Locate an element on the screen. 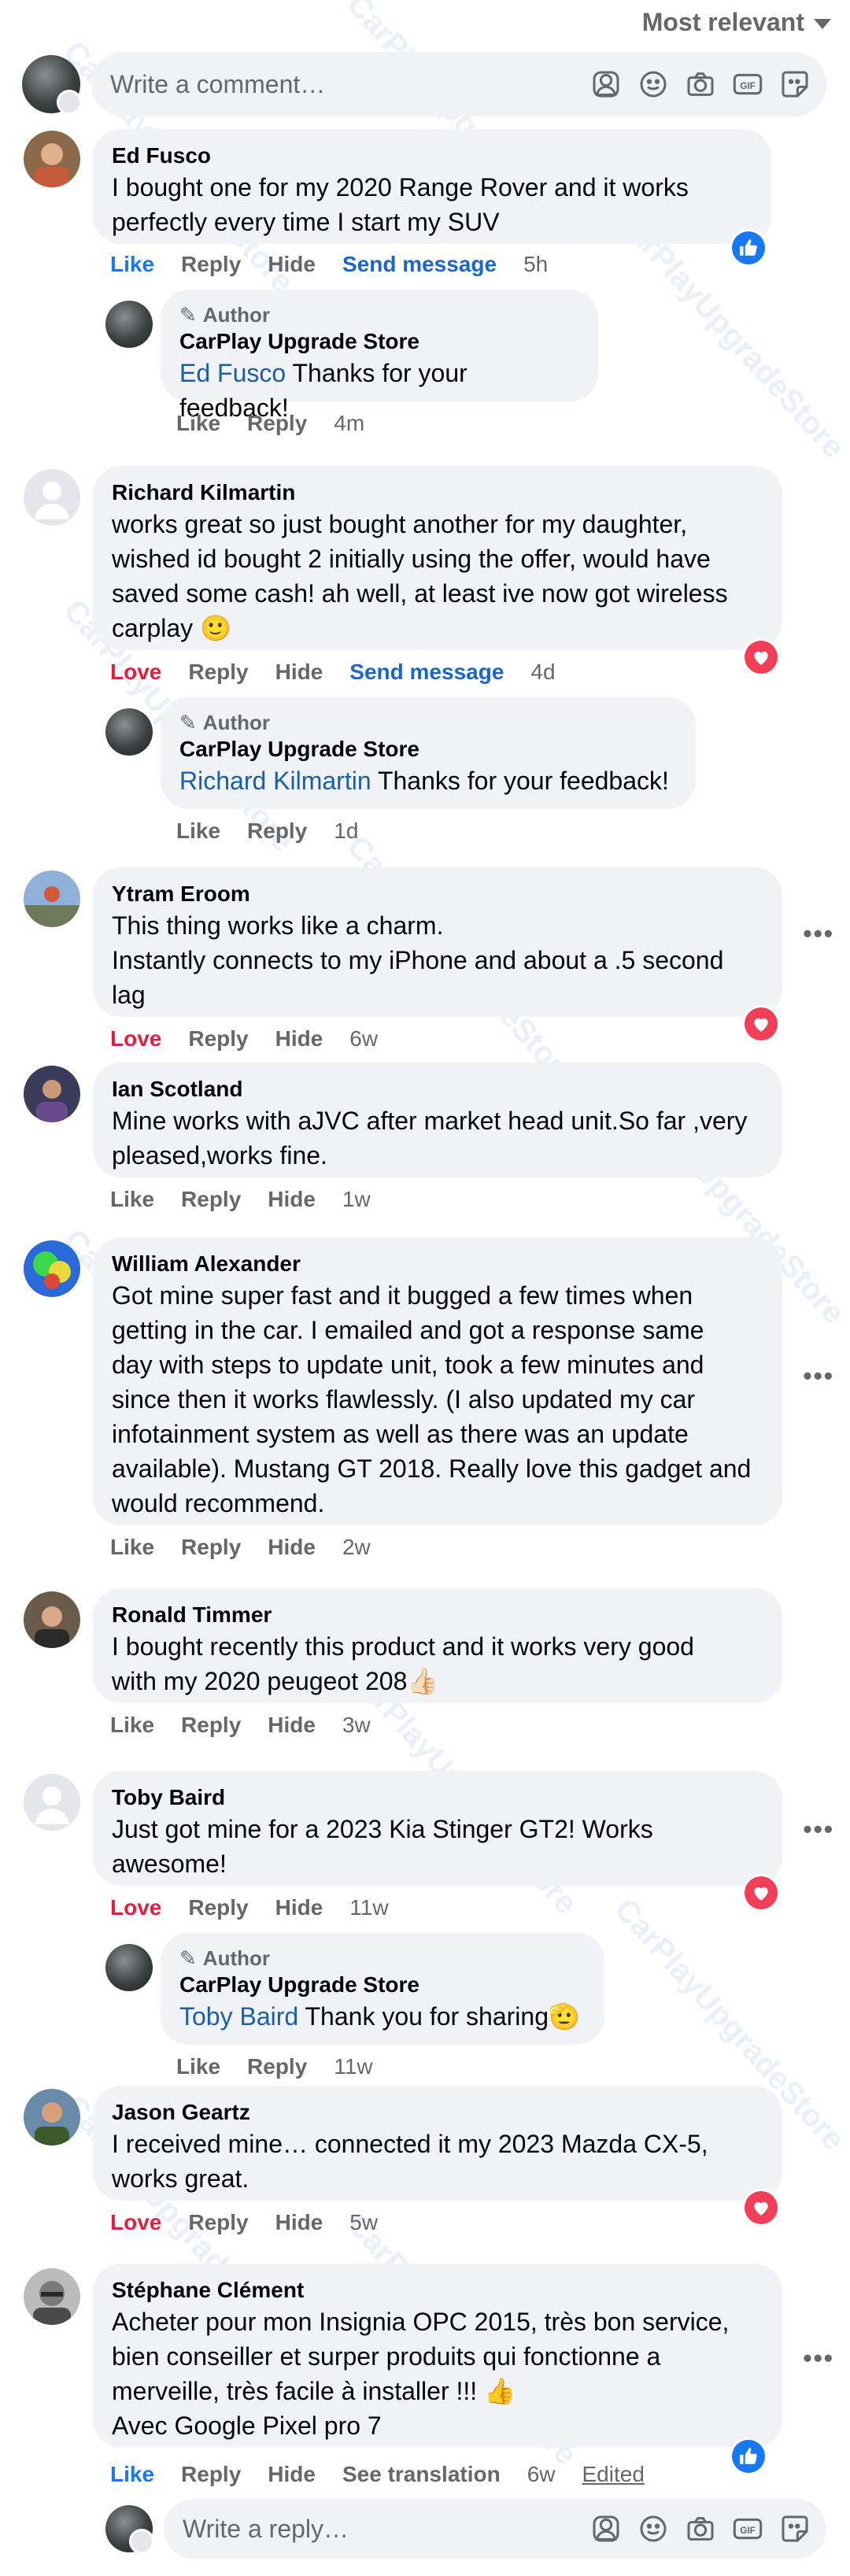 This screenshot has height=2576, width=850. comment-author: Stéphane Clément is located at coordinates (437, 2290).